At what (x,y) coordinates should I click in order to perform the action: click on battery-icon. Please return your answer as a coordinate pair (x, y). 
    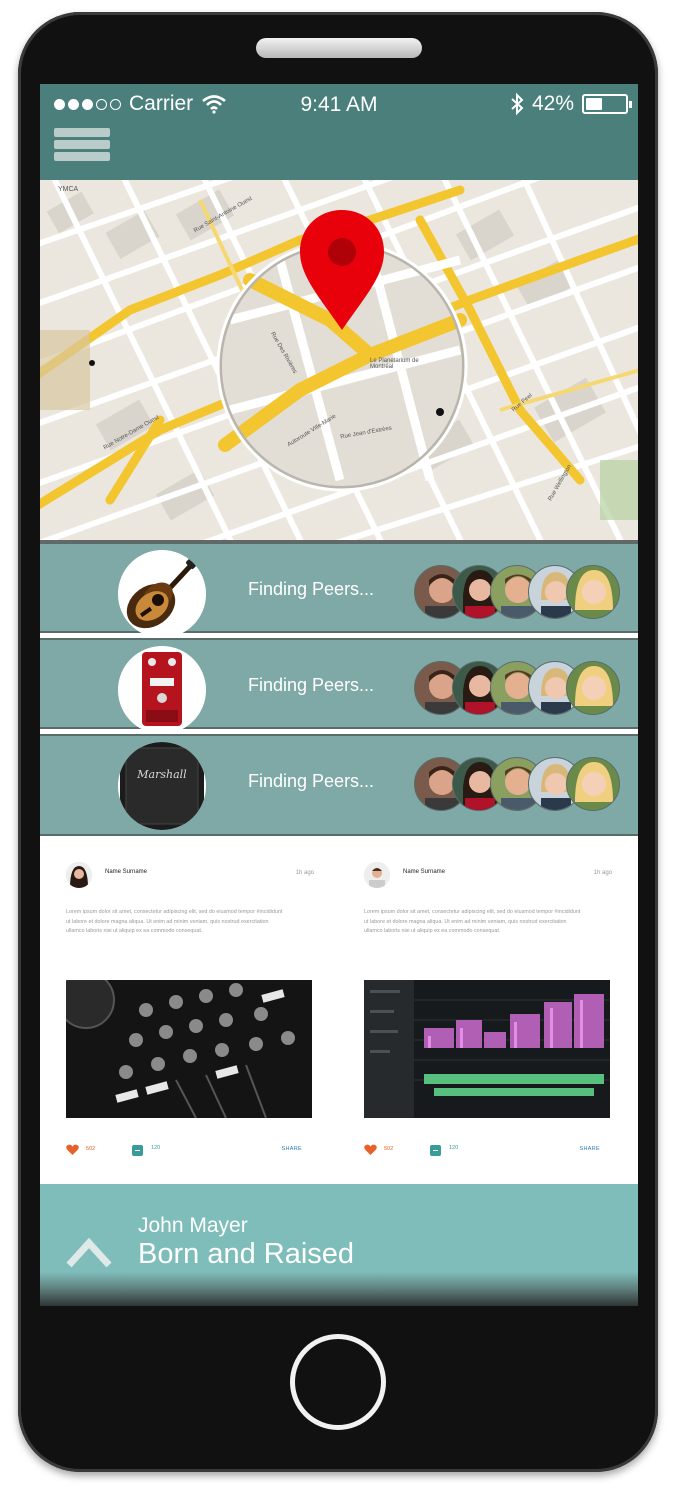
    Looking at the image, I should click on (607, 104).